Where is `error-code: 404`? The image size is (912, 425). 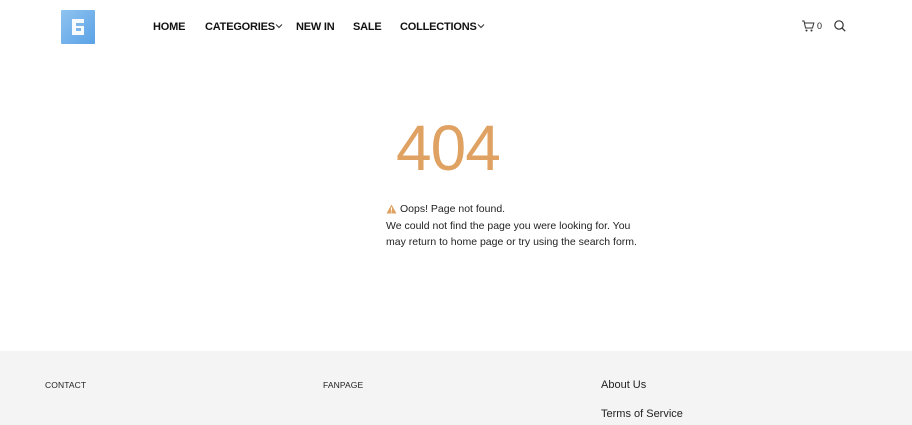
error-code: 404 is located at coordinates (448, 148).